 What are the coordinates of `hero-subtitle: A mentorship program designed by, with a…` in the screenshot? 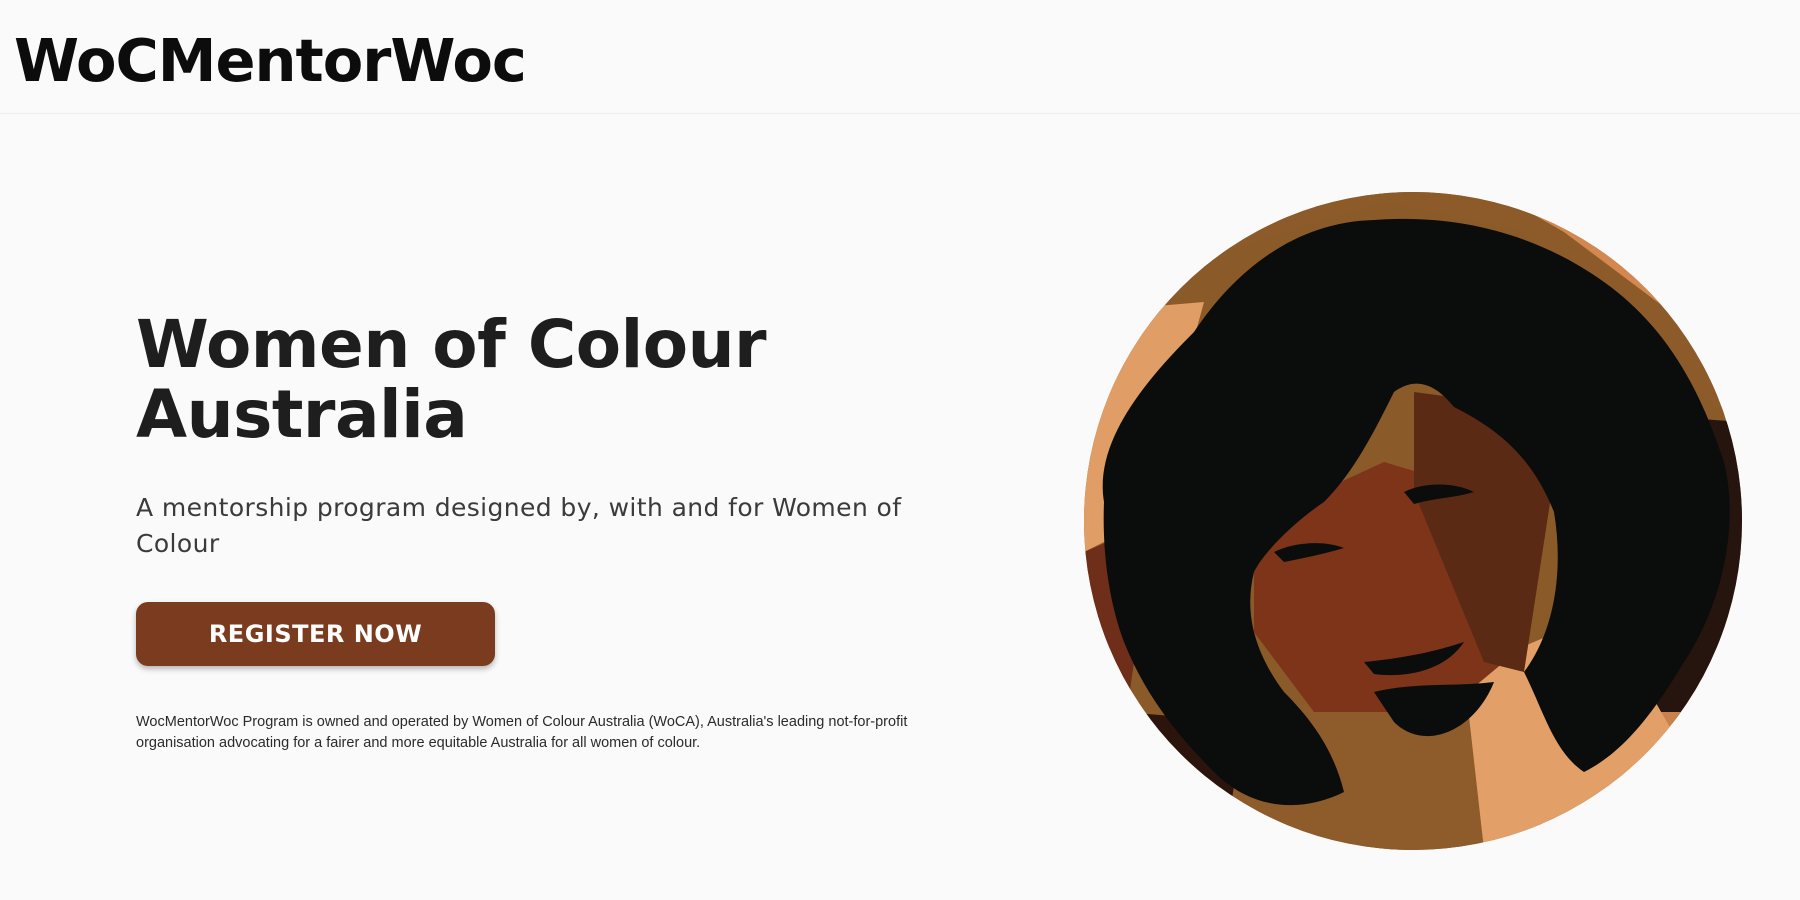 It's located at (519, 525).